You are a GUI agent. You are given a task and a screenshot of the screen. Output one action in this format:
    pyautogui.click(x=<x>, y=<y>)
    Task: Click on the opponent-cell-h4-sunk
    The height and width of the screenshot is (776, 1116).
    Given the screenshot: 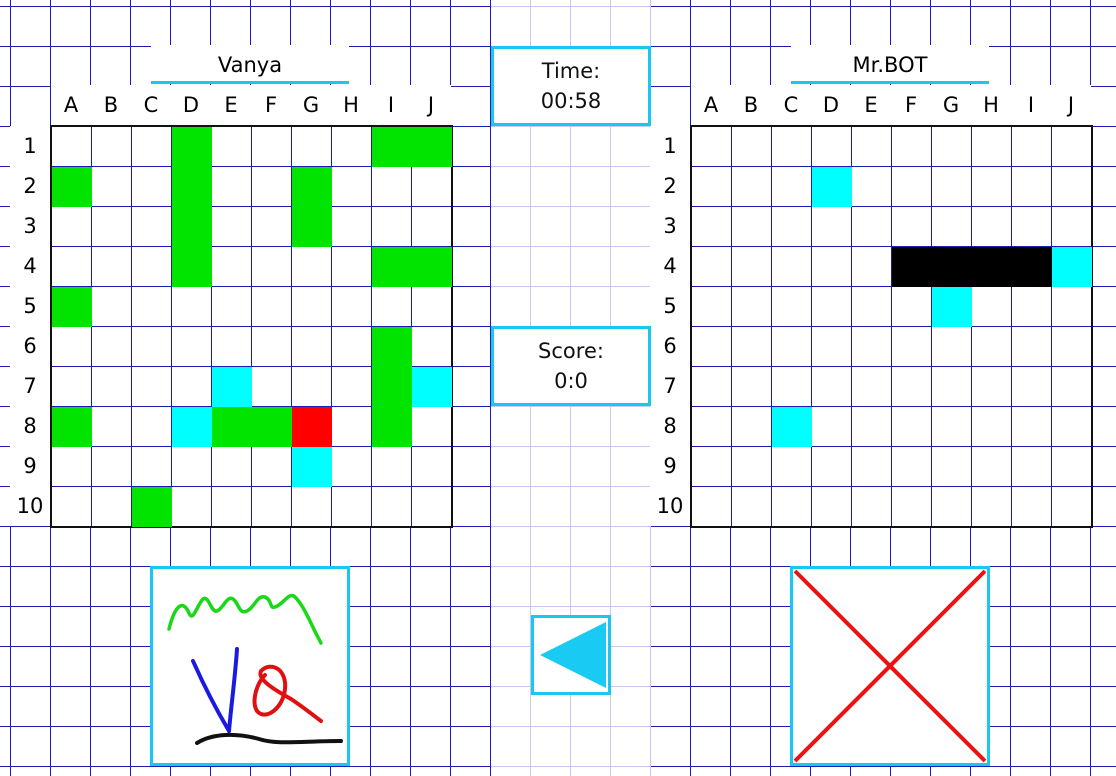 What is the action you would take?
    pyautogui.click(x=992, y=267)
    